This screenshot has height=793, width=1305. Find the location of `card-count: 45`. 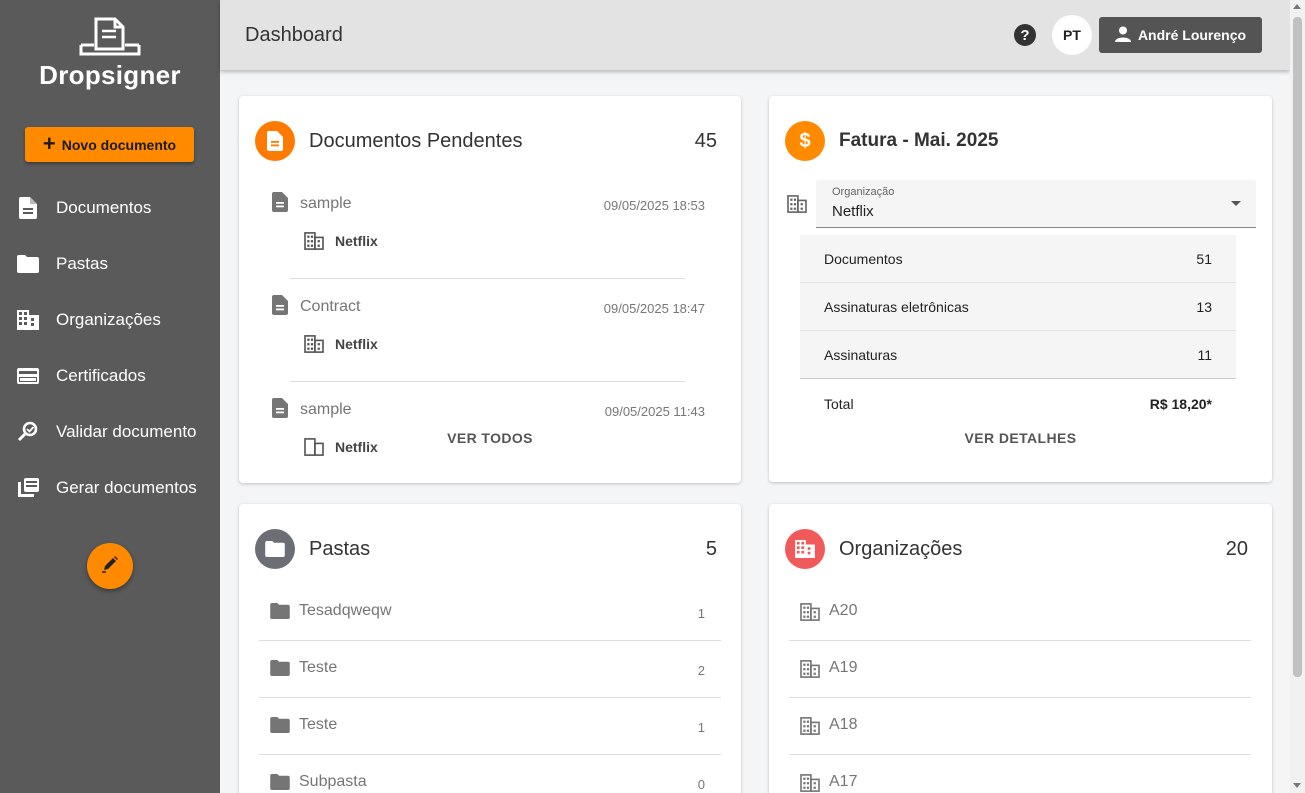

card-count: 45 is located at coordinates (705, 140).